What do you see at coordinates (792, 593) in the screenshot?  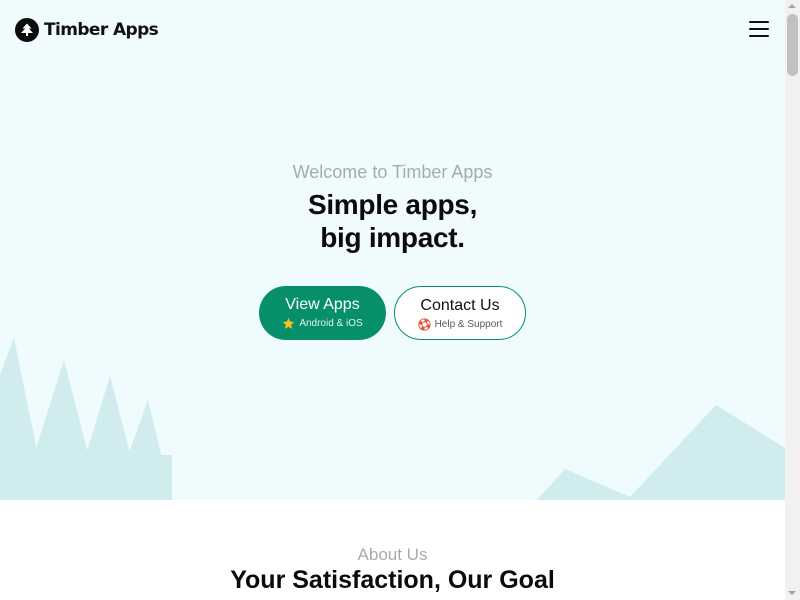 I see `scroll-down-arrow-icon` at bounding box center [792, 593].